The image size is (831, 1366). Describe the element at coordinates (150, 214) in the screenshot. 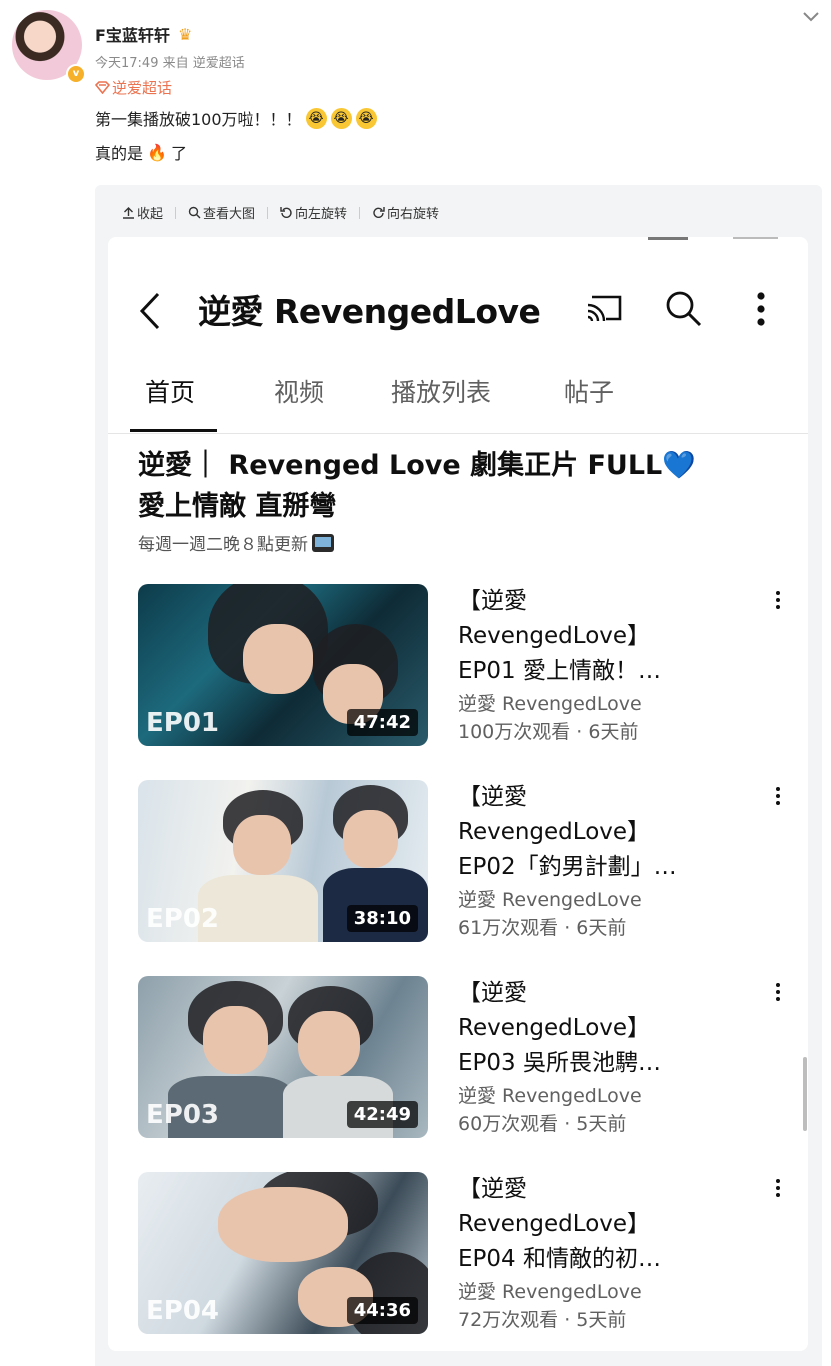

I see `collapse-label: 收起` at that location.